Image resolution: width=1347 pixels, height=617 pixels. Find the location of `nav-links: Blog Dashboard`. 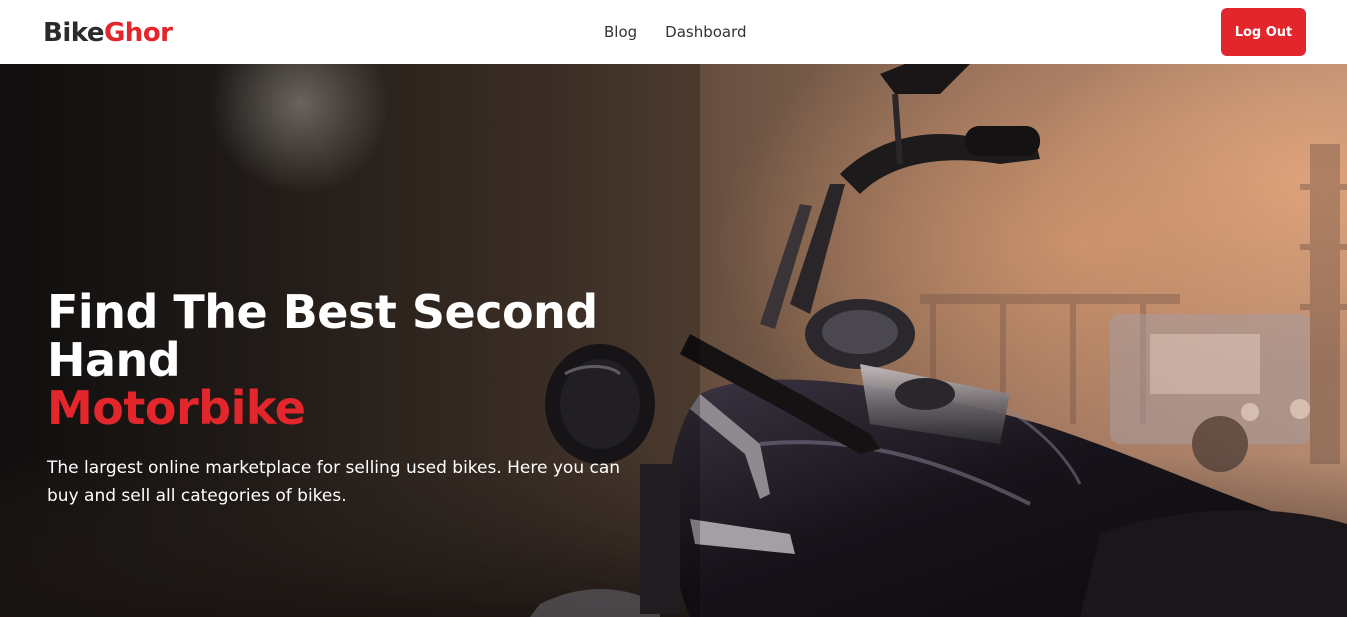

nav-links: Blog Dashboard is located at coordinates (675, 32).